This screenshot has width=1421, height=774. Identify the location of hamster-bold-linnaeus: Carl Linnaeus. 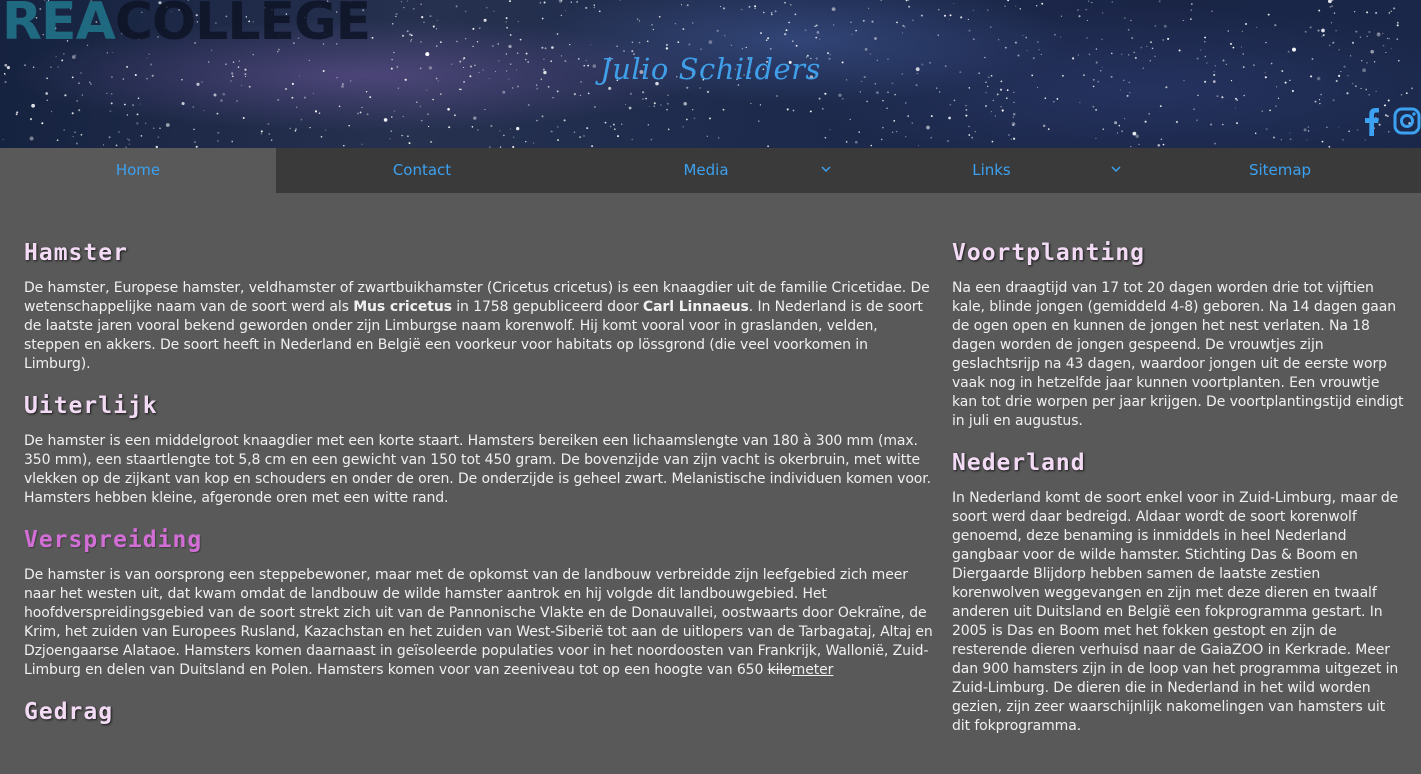
(695, 307).